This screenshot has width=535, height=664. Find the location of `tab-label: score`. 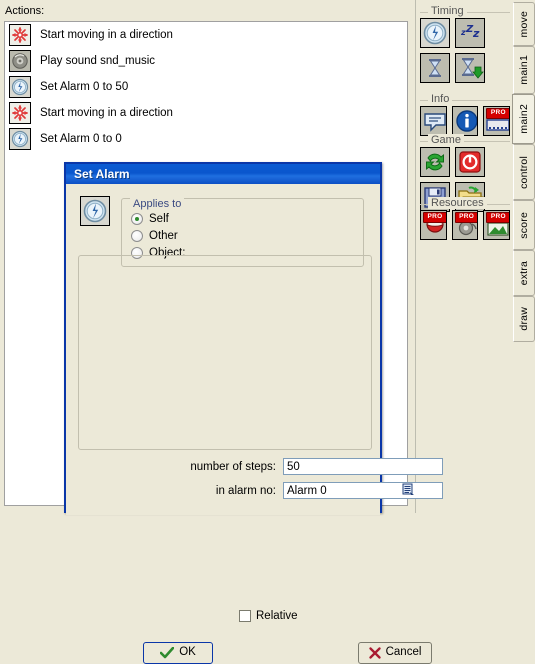

tab-label: score is located at coordinates (524, 225).